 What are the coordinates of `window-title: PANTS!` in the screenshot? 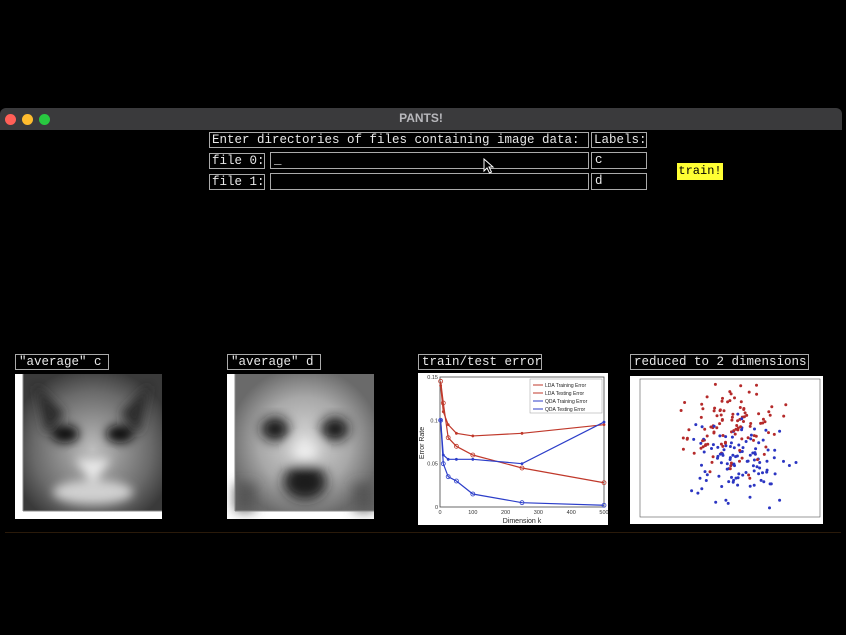 It's located at (421, 118).